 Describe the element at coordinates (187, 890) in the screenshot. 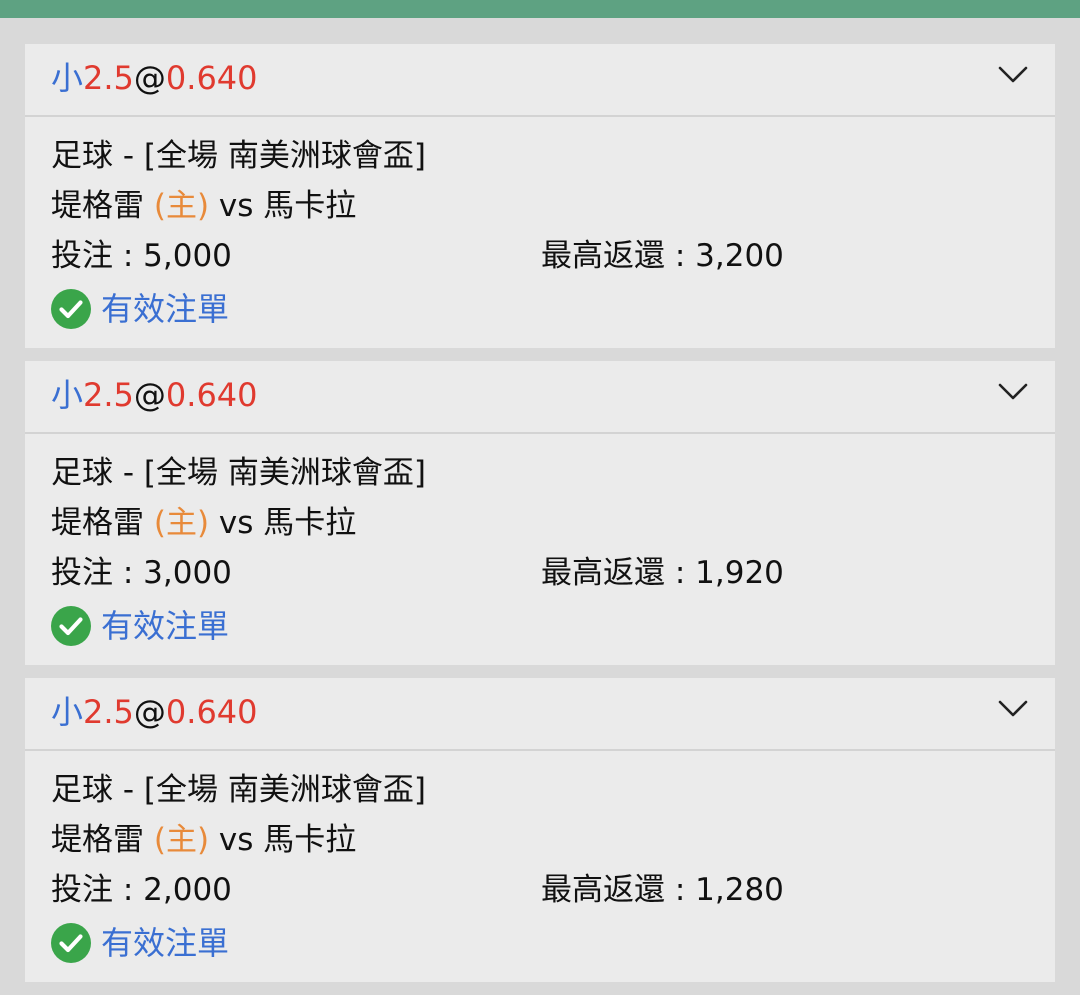

I see `stake-value: 2,000` at that location.